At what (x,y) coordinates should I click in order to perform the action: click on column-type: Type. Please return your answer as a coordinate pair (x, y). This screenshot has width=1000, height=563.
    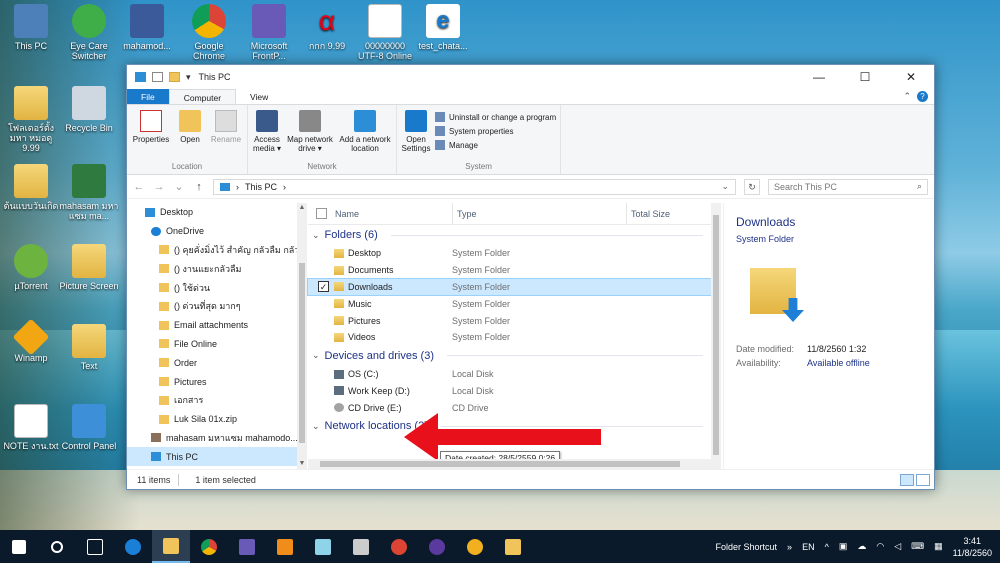
    Looking at the image, I should click on (539, 213).